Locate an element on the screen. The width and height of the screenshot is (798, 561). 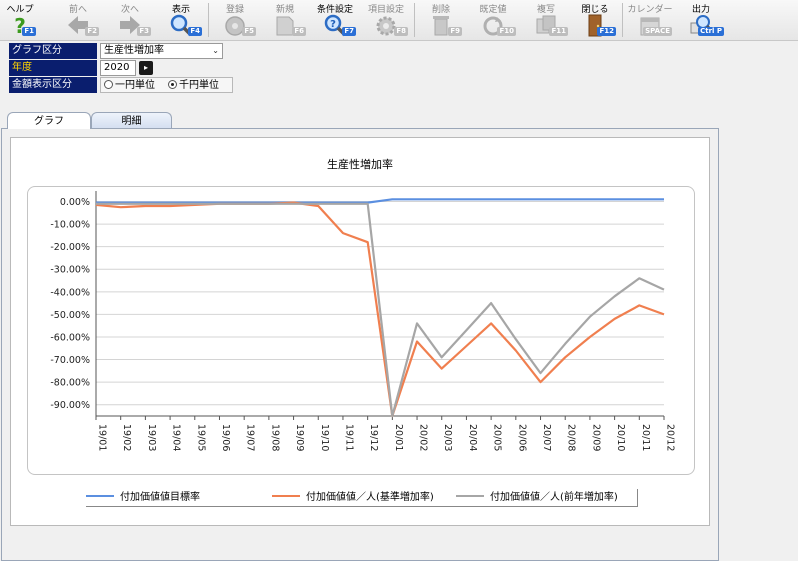
close-key: F12 is located at coordinates (606, 31).